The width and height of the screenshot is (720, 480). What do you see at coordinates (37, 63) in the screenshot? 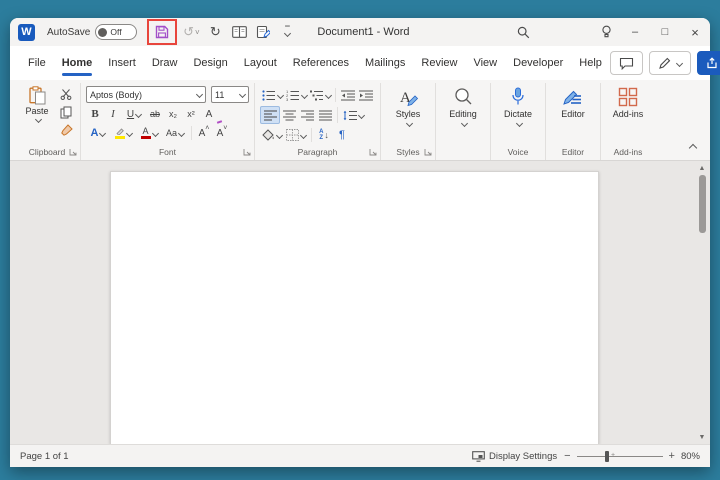
I see `tab-file: File` at bounding box center [37, 63].